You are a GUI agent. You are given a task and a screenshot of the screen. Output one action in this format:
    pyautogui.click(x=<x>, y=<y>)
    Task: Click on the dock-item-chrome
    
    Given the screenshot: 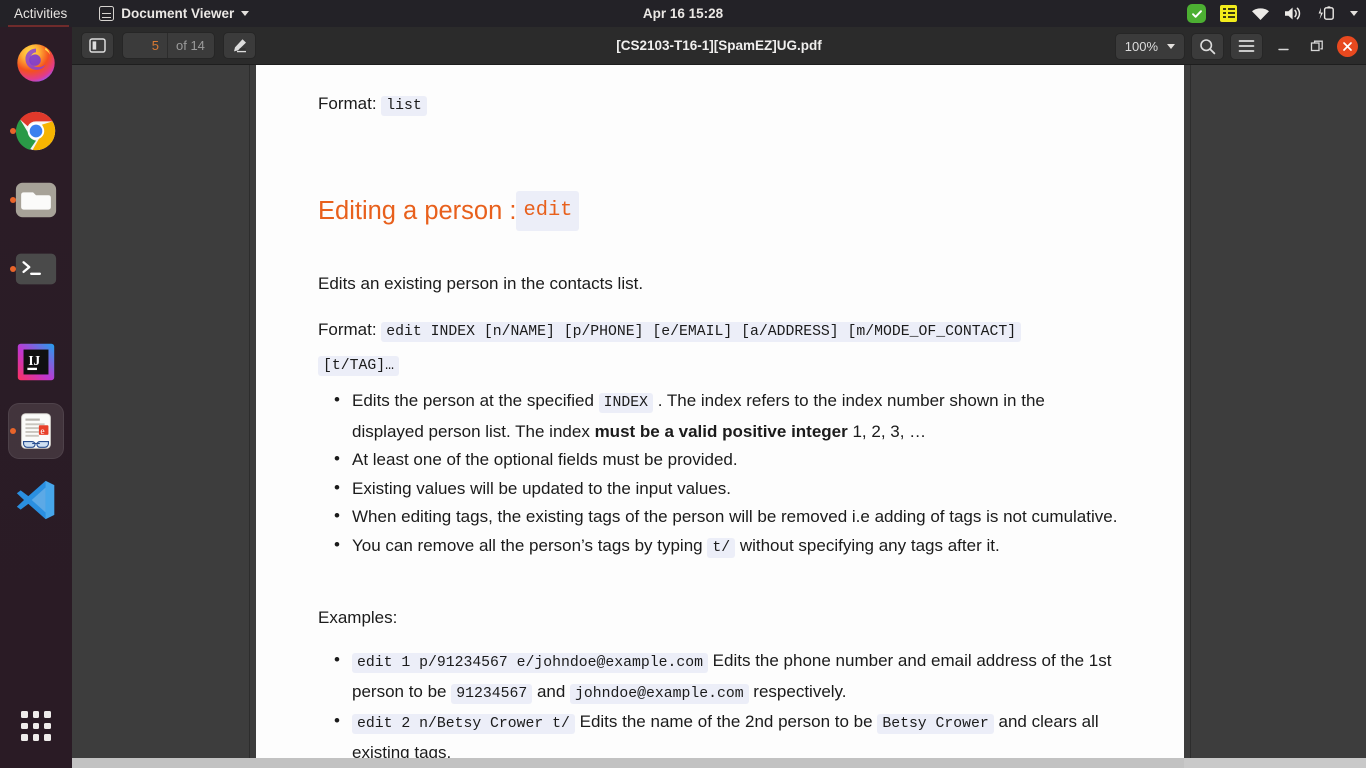 What is the action you would take?
    pyautogui.click(x=36, y=131)
    